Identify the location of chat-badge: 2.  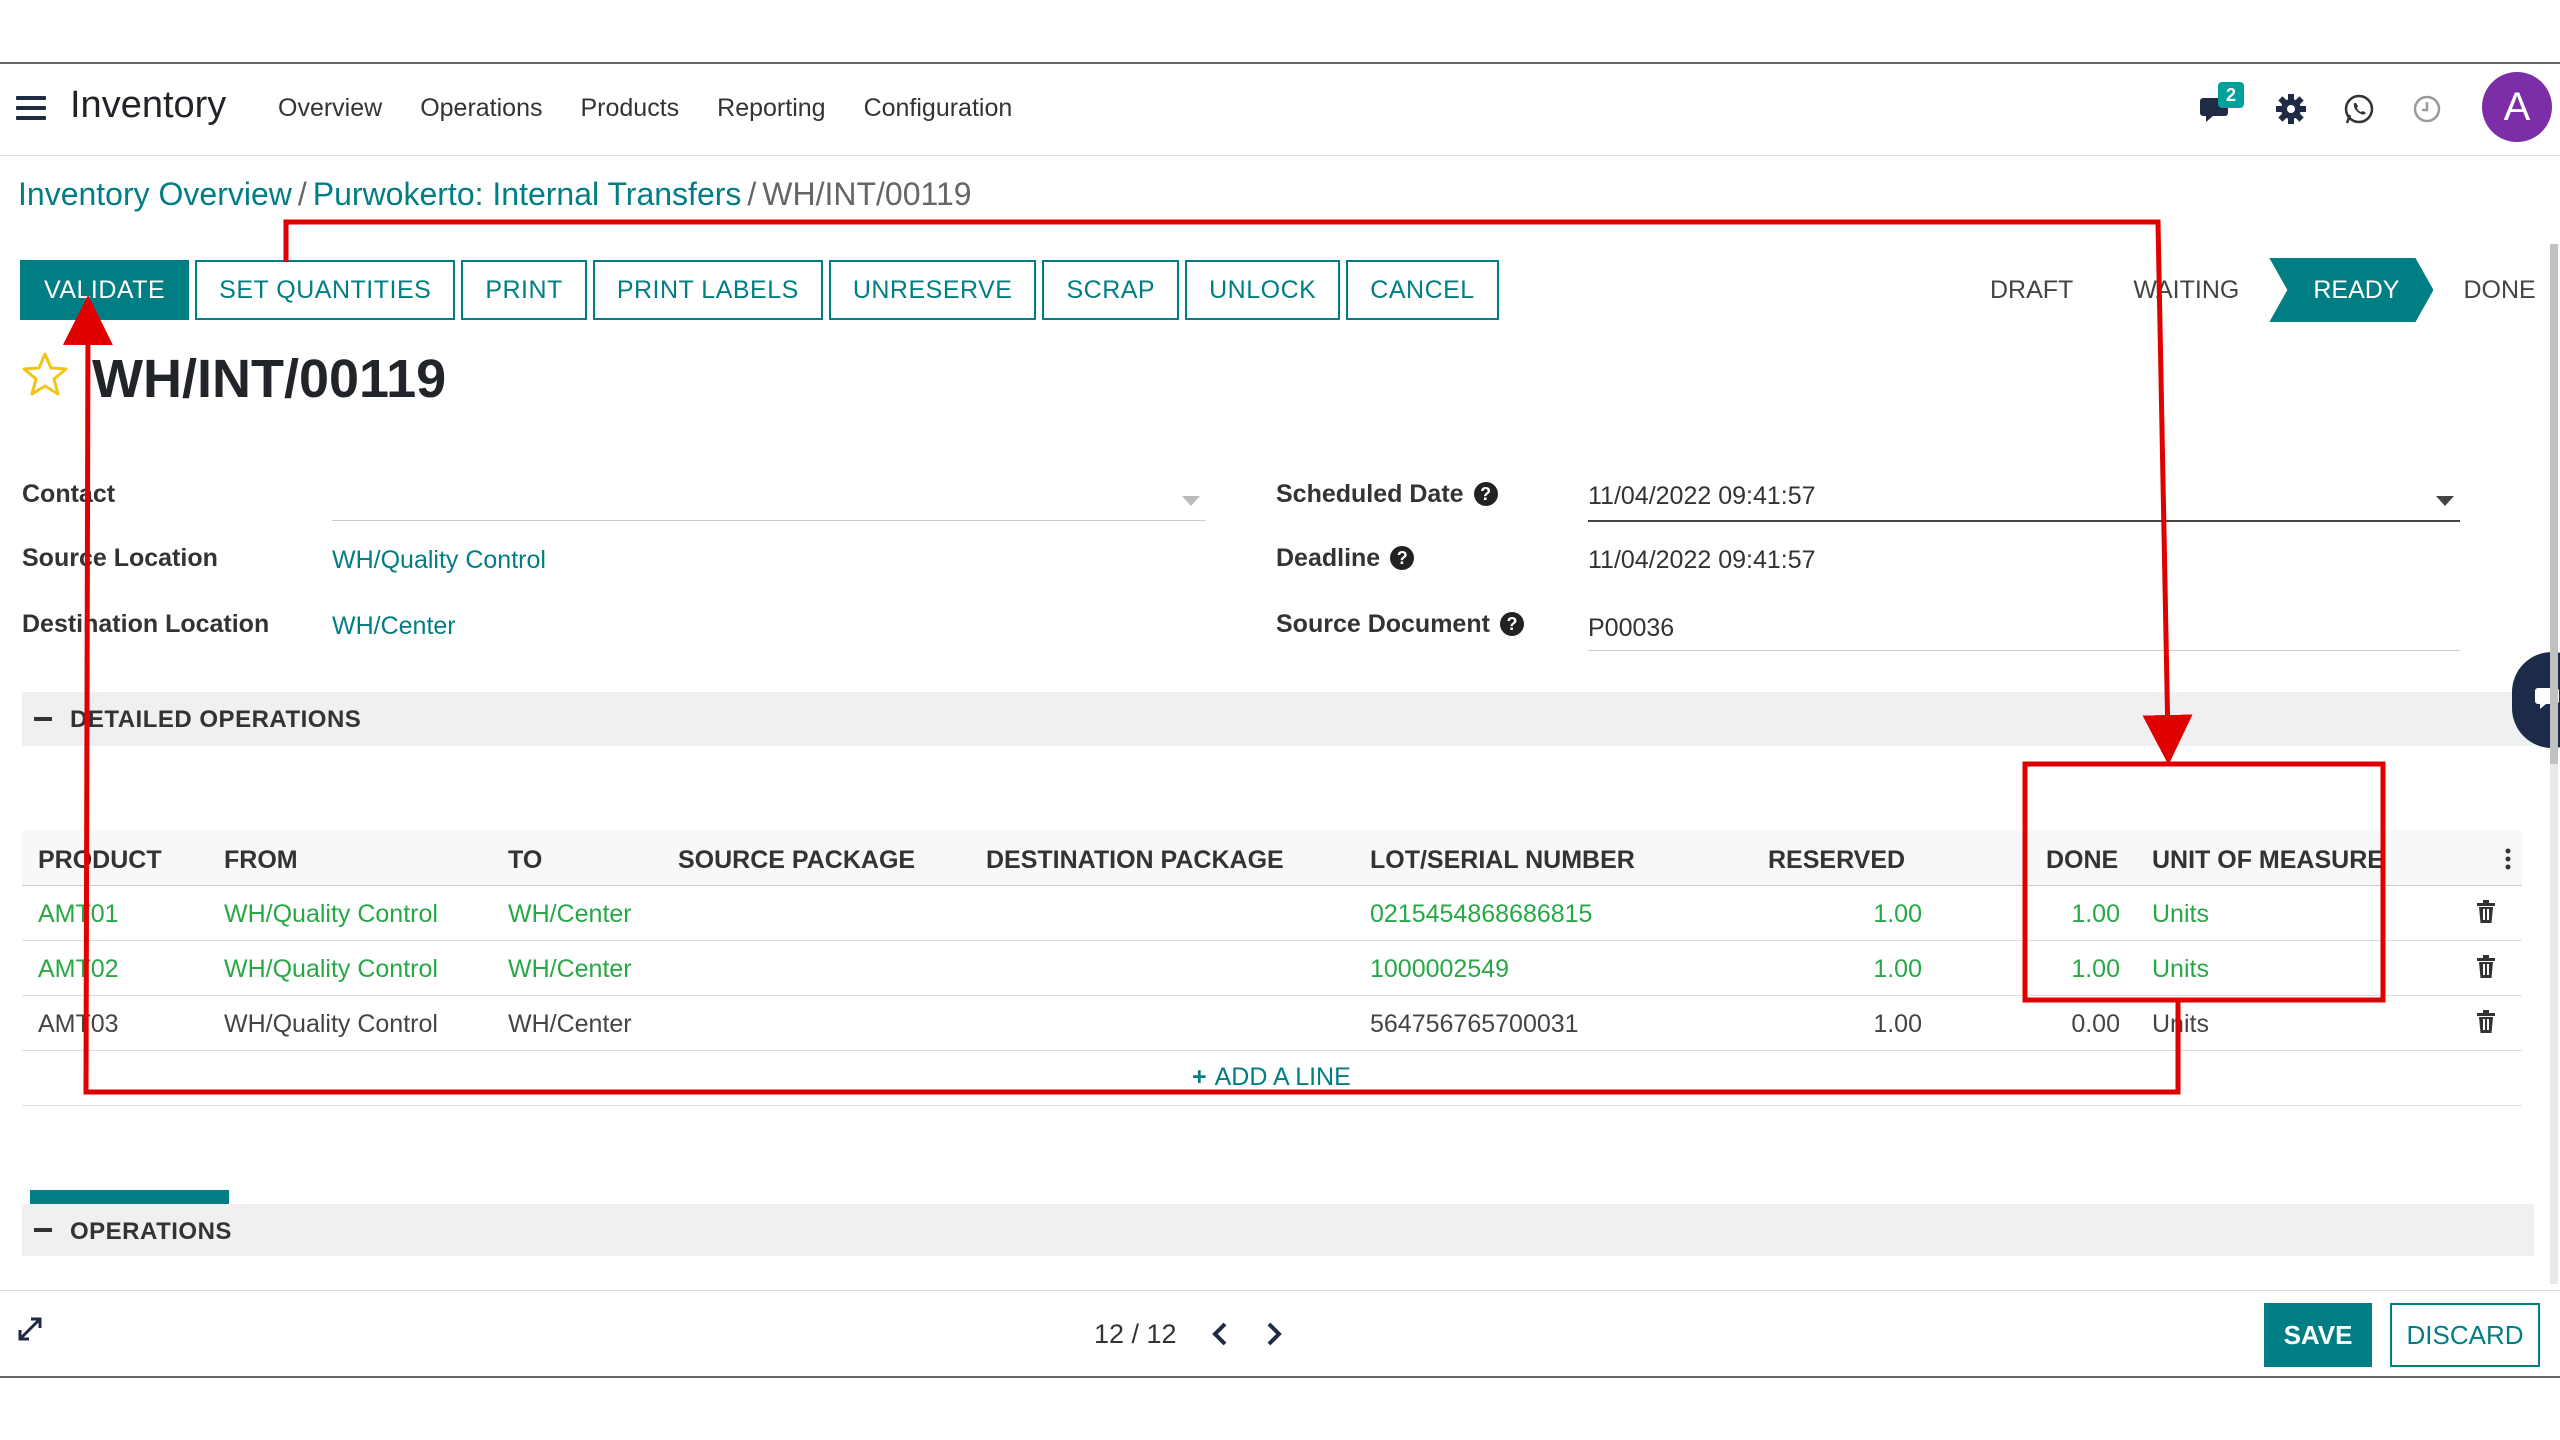
(2231, 95).